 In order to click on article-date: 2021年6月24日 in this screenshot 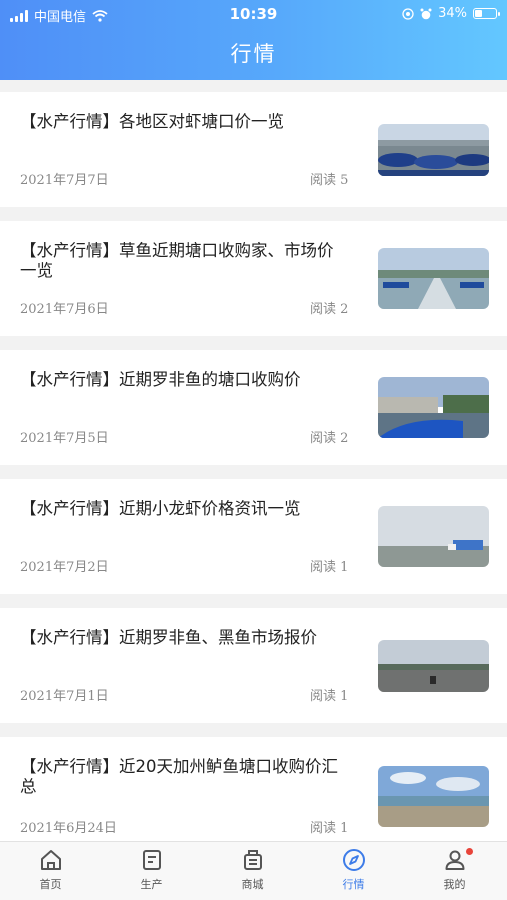, I will do `click(68, 828)`.